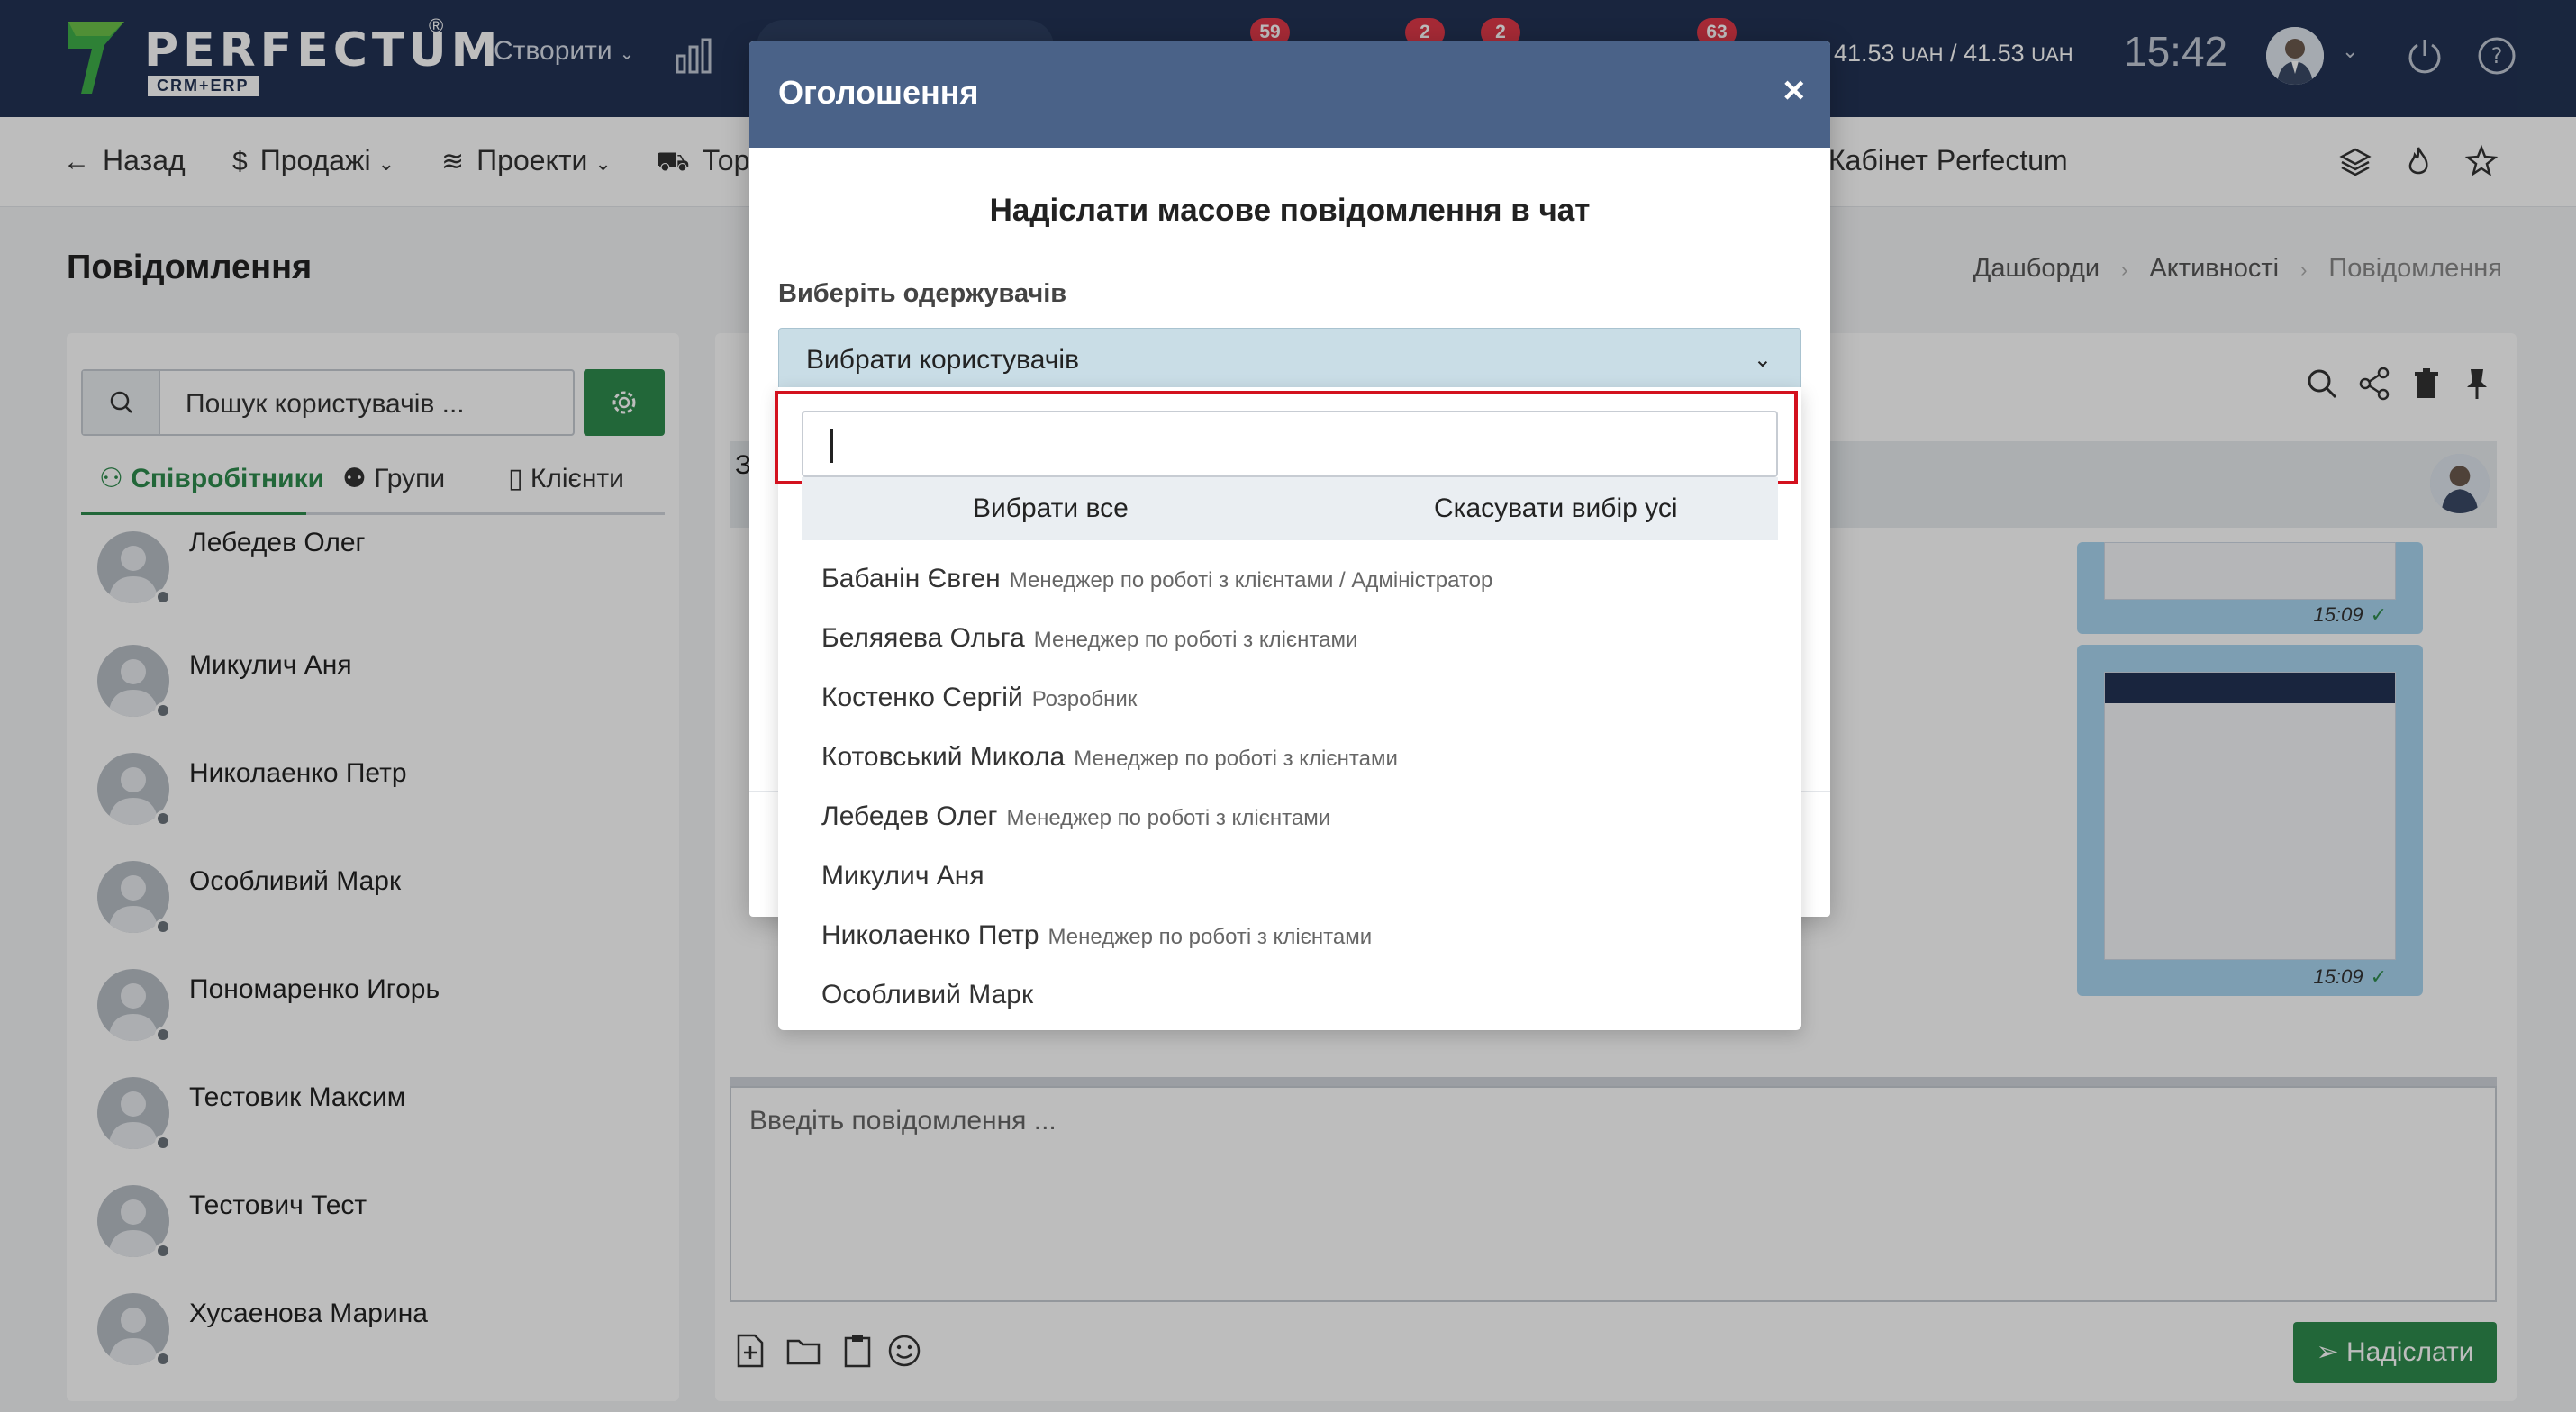 The width and height of the screenshot is (2576, 1412). Describe the element at coordinates (923, 293) in the screenshot. I see `recipients-label: Виберіть одержувачів` at that location.